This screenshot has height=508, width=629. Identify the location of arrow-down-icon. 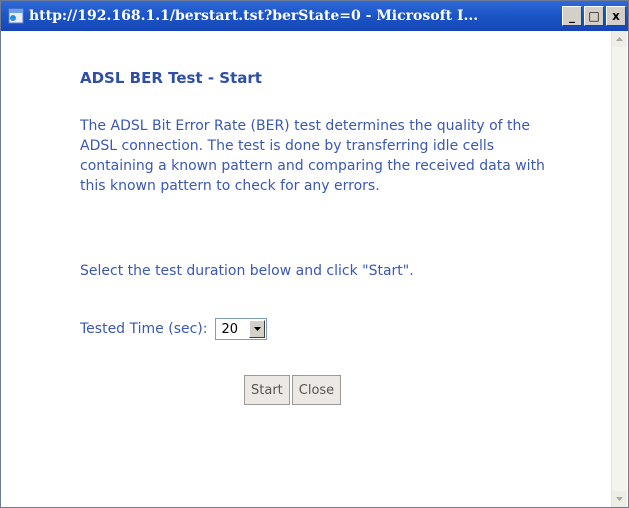
(619, 499).